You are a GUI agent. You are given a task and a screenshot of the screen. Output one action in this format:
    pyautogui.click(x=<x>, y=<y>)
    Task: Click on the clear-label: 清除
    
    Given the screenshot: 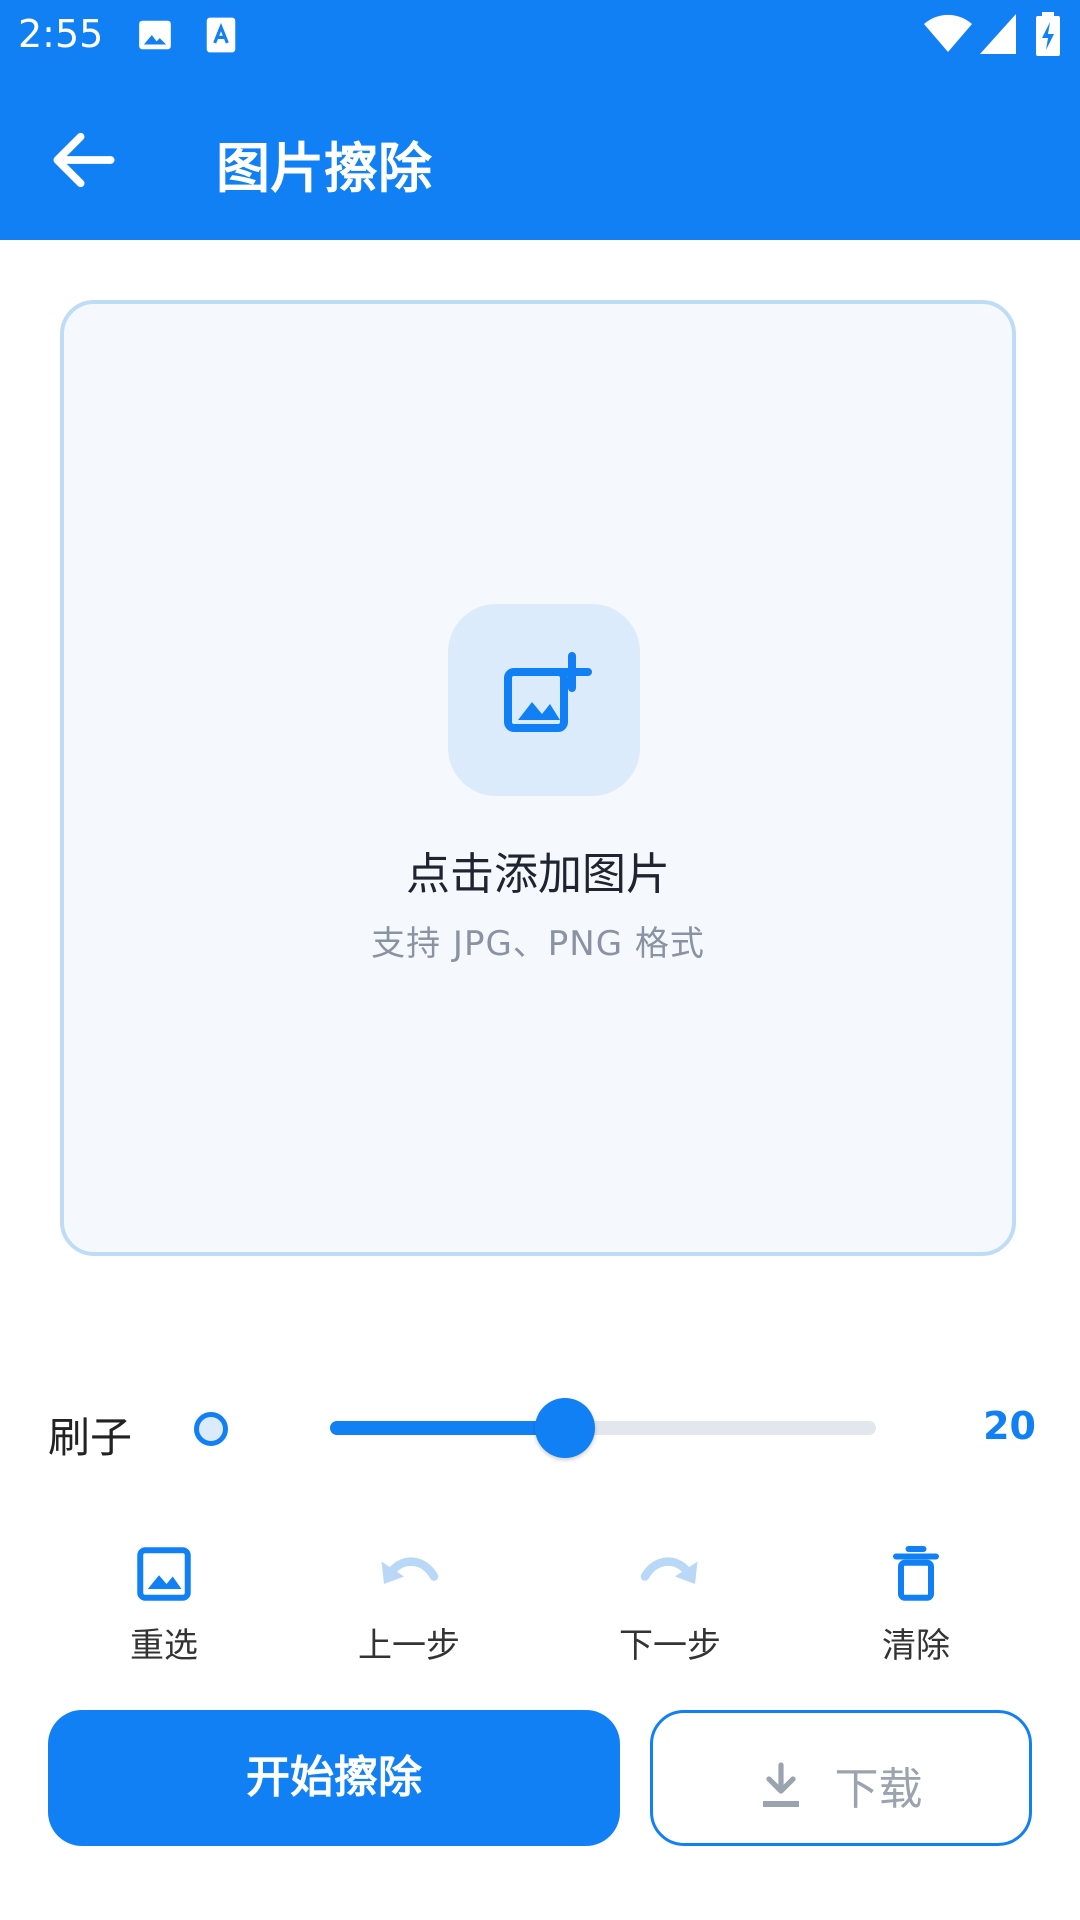 What is the action you would take?
    pyautogui.click(x=916, y=1646)
    